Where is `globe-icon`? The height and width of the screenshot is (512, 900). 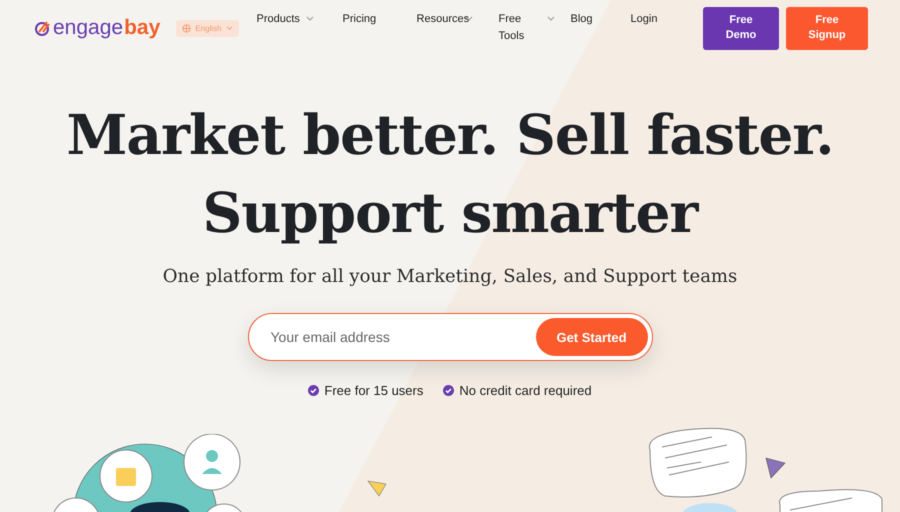 globe-icon is located at coordinates (187, 28).